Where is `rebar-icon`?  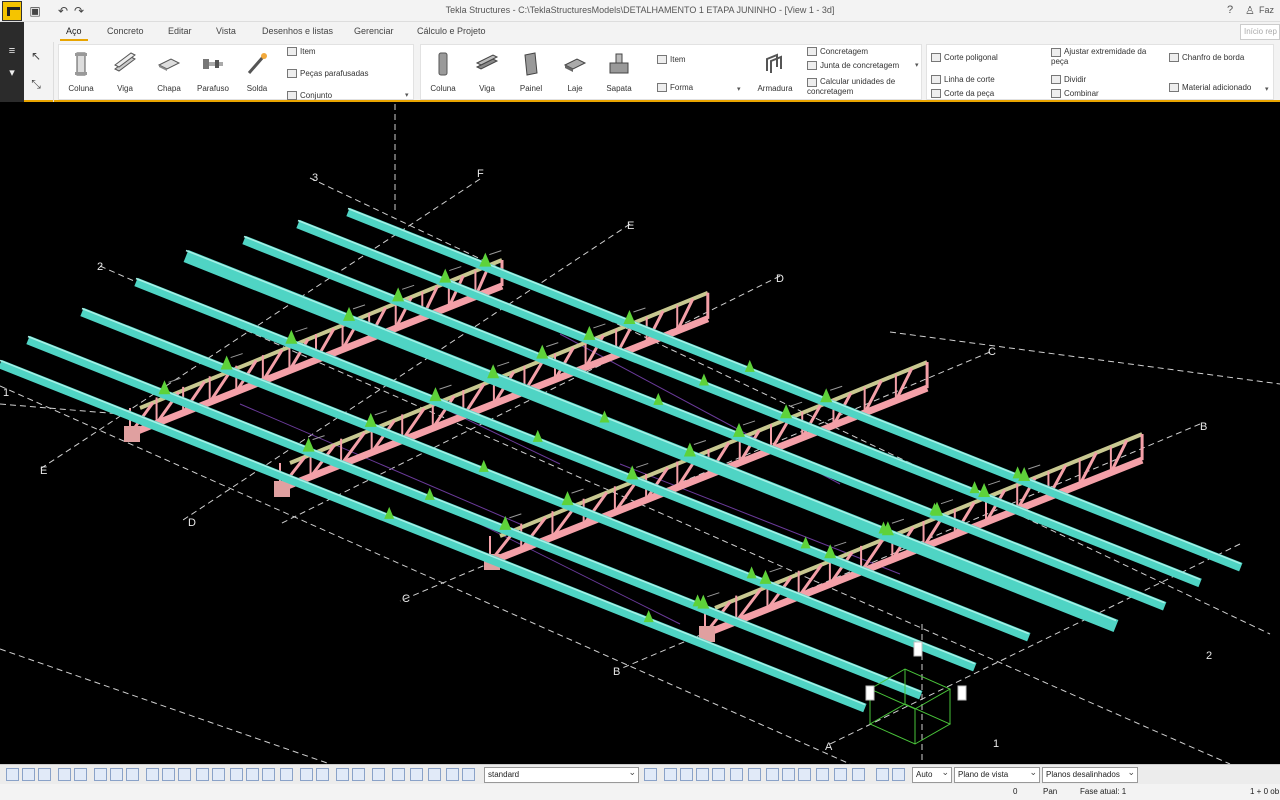 rebar-icon is located at coordinates (774, 63).